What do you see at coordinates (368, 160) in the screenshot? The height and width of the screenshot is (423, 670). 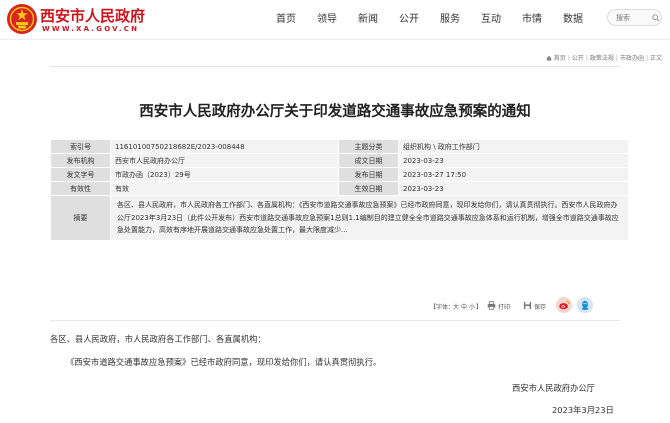 I see `written-date-label: 成文日期` at bounding box center [368, 160].